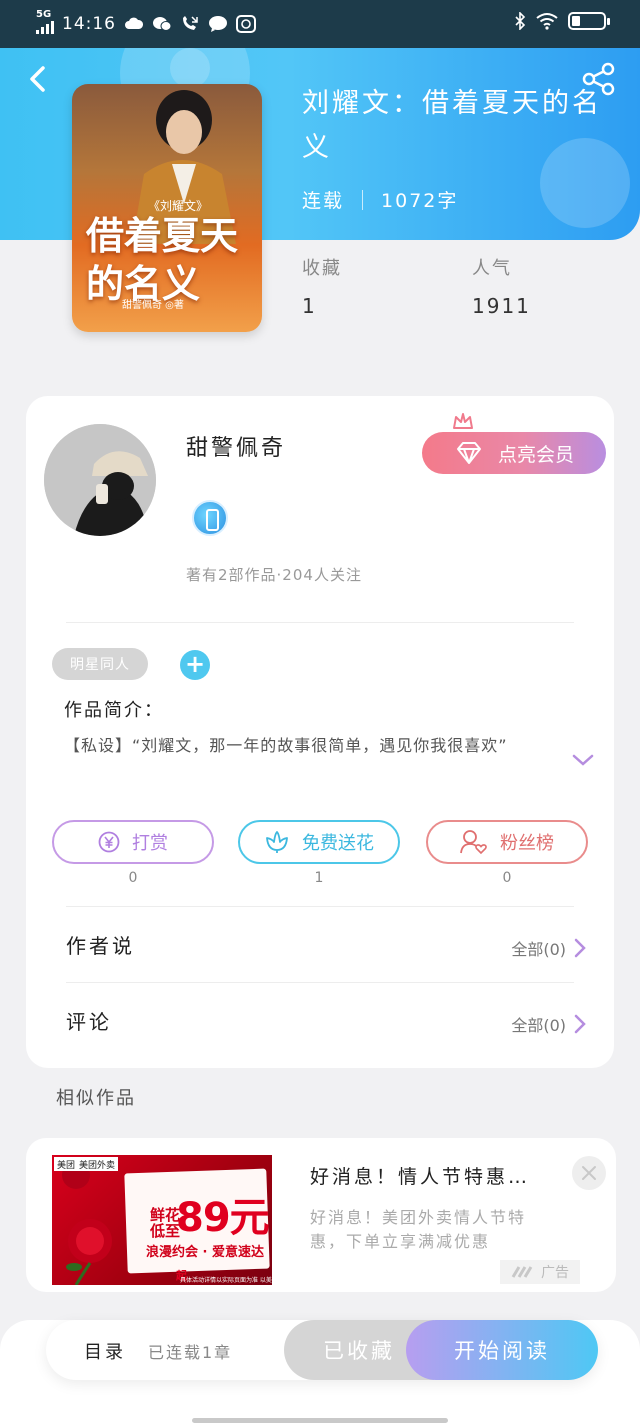 The height and width of the screenshot is (1427, 640). I want to click on ad-close-button, so click(589, 1173).